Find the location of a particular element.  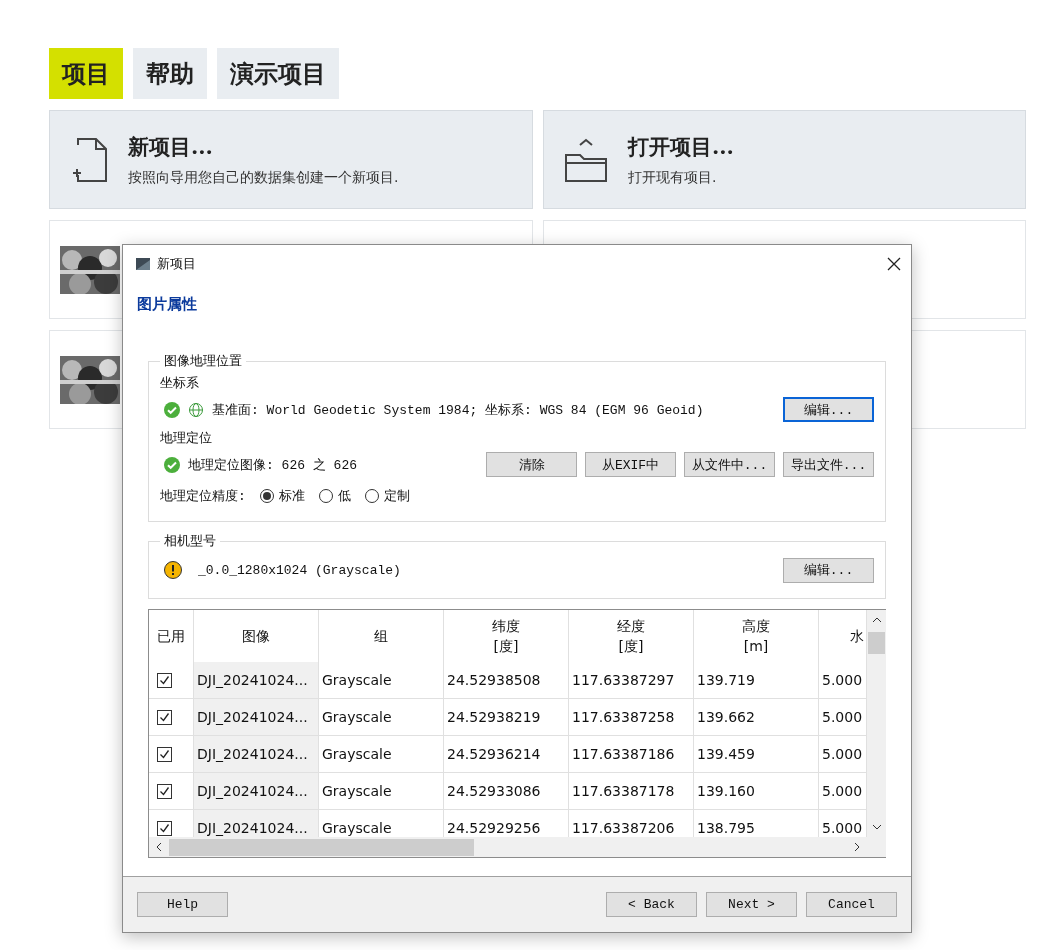

page-heading: 图片属性 is located at coordinates (167, 304).